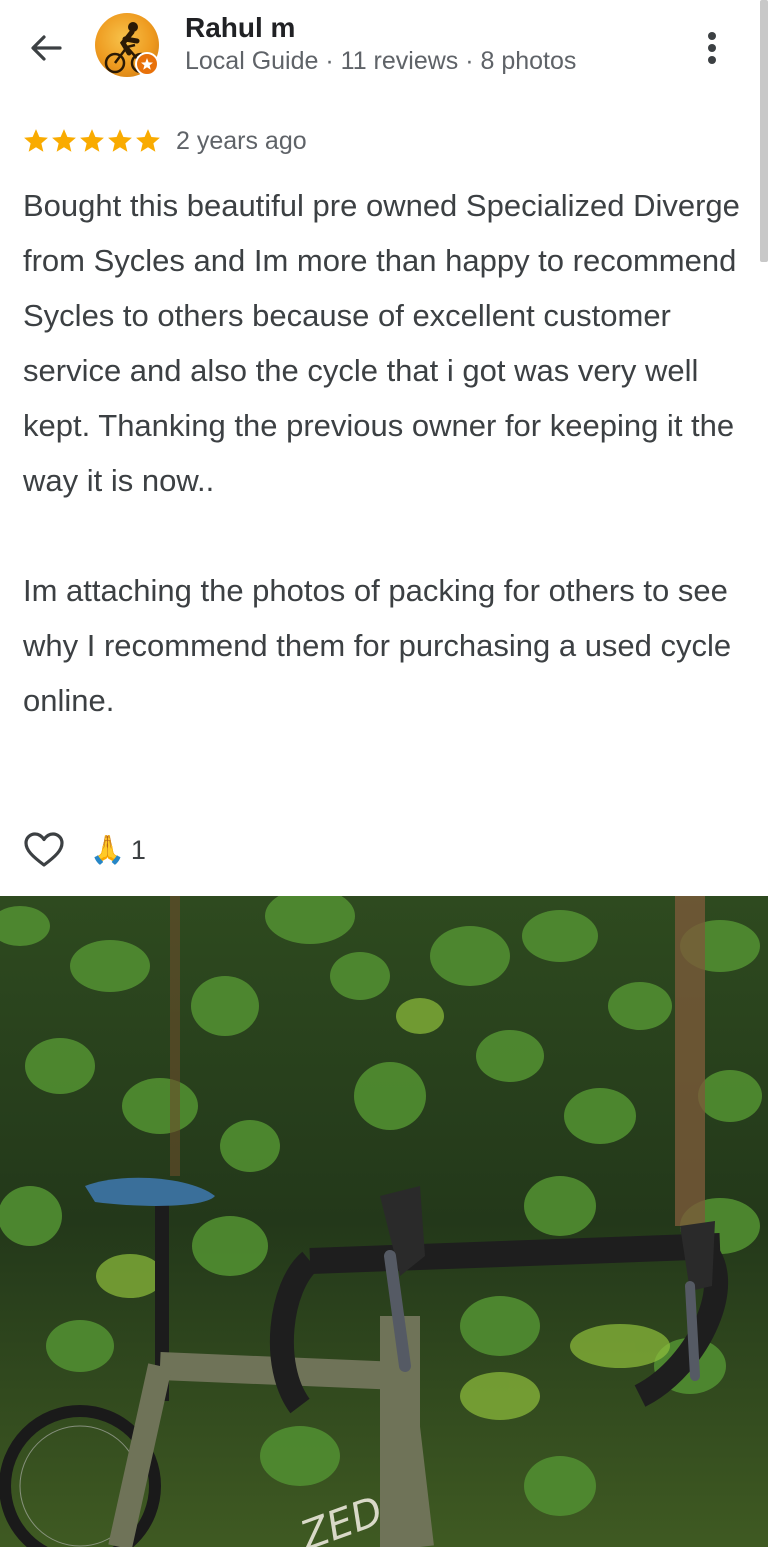  I want to click on reviewer-meta: Local Guide · 11 reviews · 8 photos, so click(381, 61).